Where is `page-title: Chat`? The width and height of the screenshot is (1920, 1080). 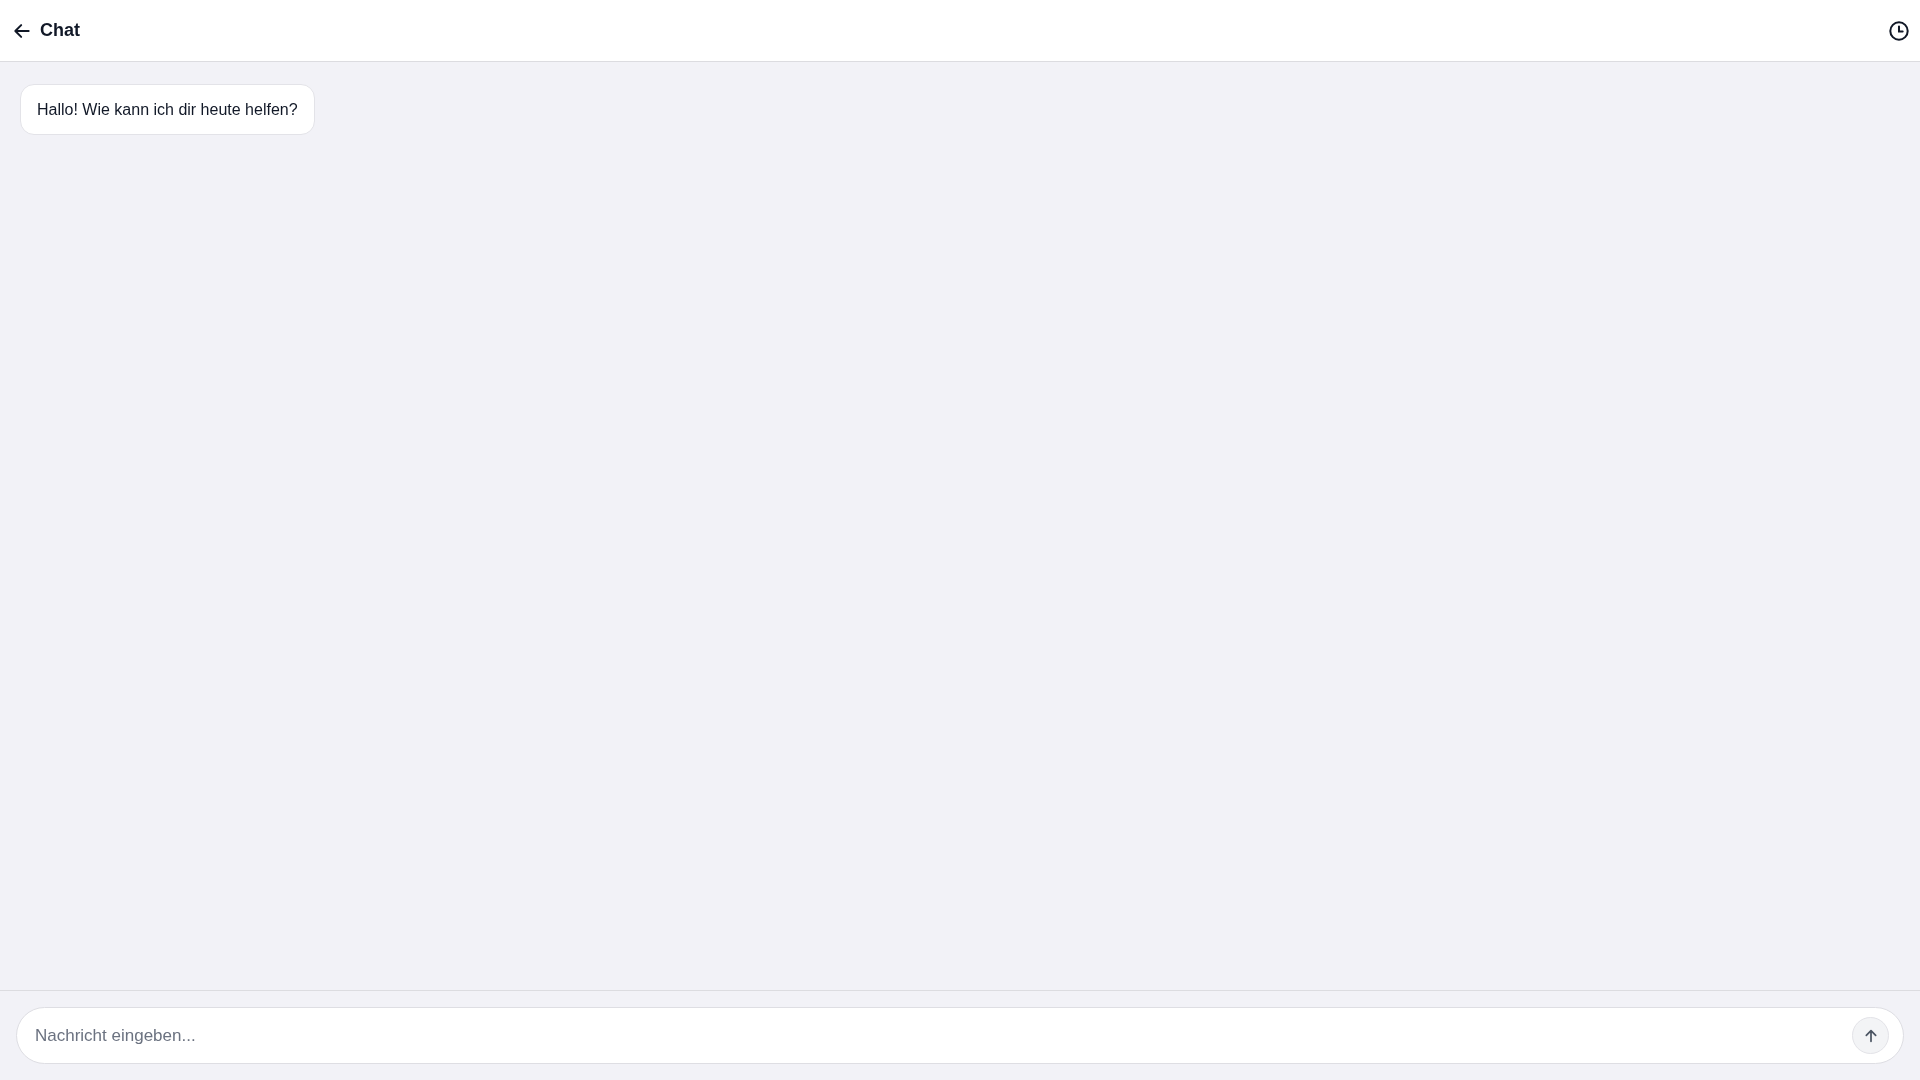 page-title: Chat is located at coordinates (60, 30).